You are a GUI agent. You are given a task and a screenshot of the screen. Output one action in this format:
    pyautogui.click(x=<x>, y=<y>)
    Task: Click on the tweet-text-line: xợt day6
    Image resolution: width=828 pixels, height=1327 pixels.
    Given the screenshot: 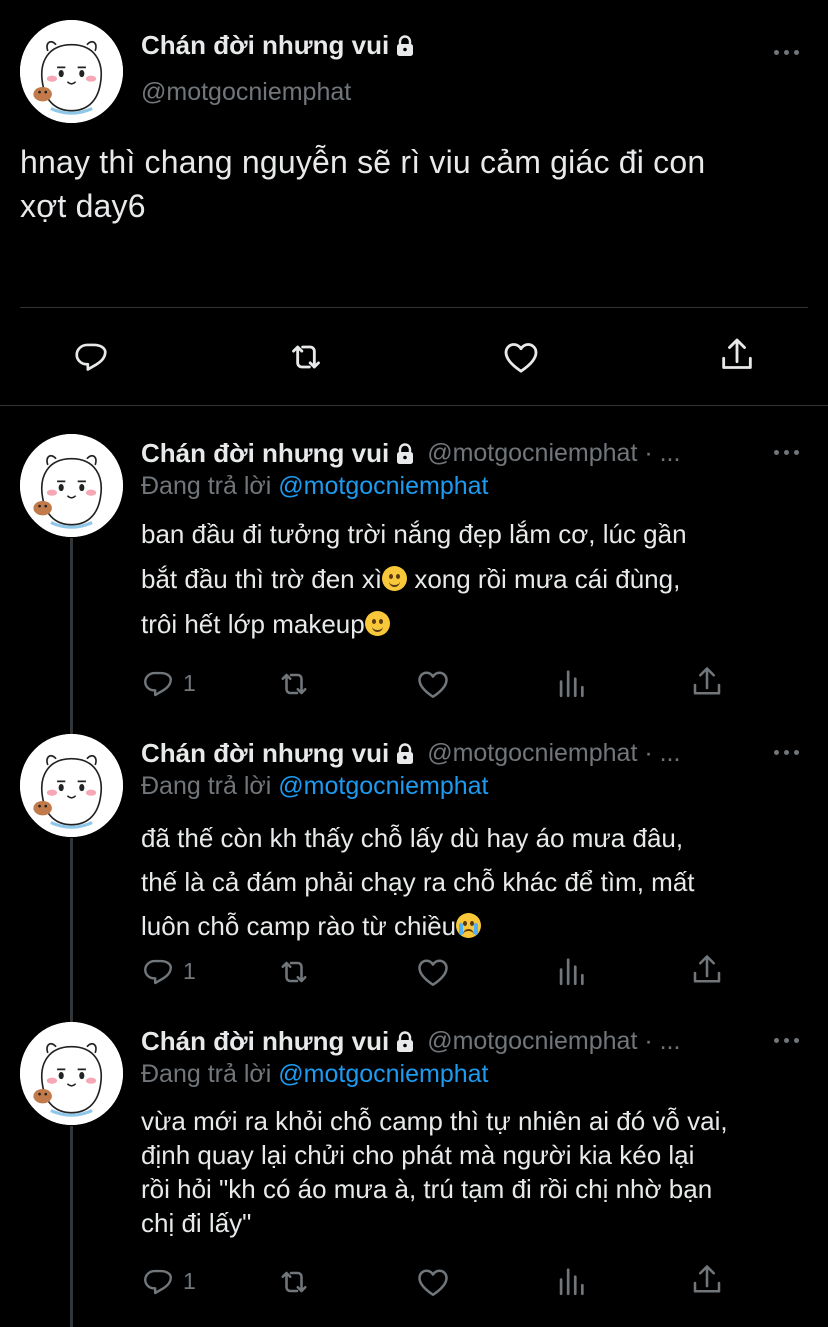 What is the action you would take?
    pyautogui.click(x=83, y=206)
    